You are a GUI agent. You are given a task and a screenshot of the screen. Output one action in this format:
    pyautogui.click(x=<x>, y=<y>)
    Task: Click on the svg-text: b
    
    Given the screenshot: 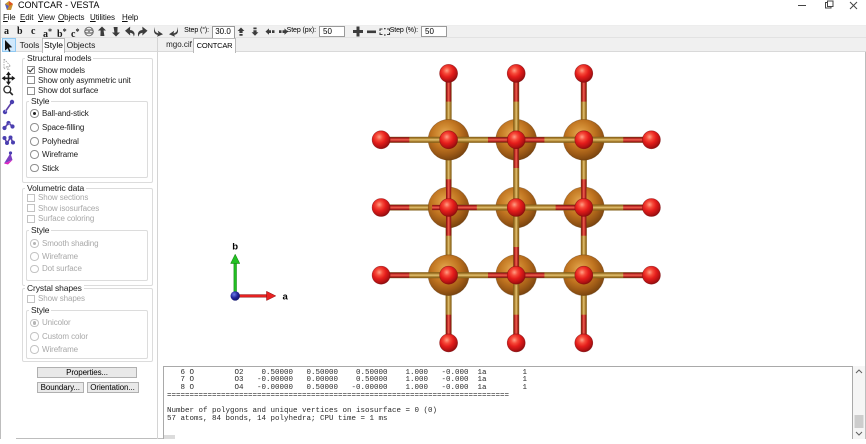 What is the action you would take?
    pyautogui.click(x=235, y=247)
    